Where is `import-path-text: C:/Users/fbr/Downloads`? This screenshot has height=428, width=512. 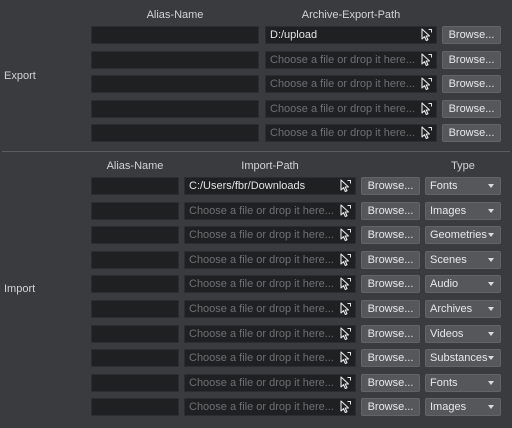
import-path-text: C:/Users/fbr/Downloads is located at coordinates (247, 186).